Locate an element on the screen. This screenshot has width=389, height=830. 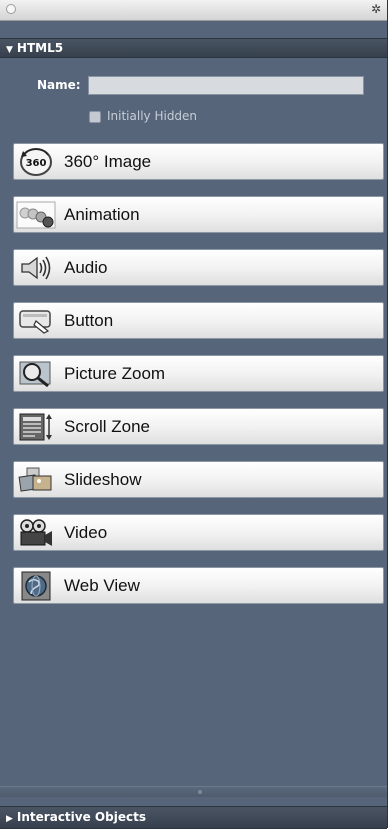
object-button-audio: Audio is located at coordinates (198, 267).